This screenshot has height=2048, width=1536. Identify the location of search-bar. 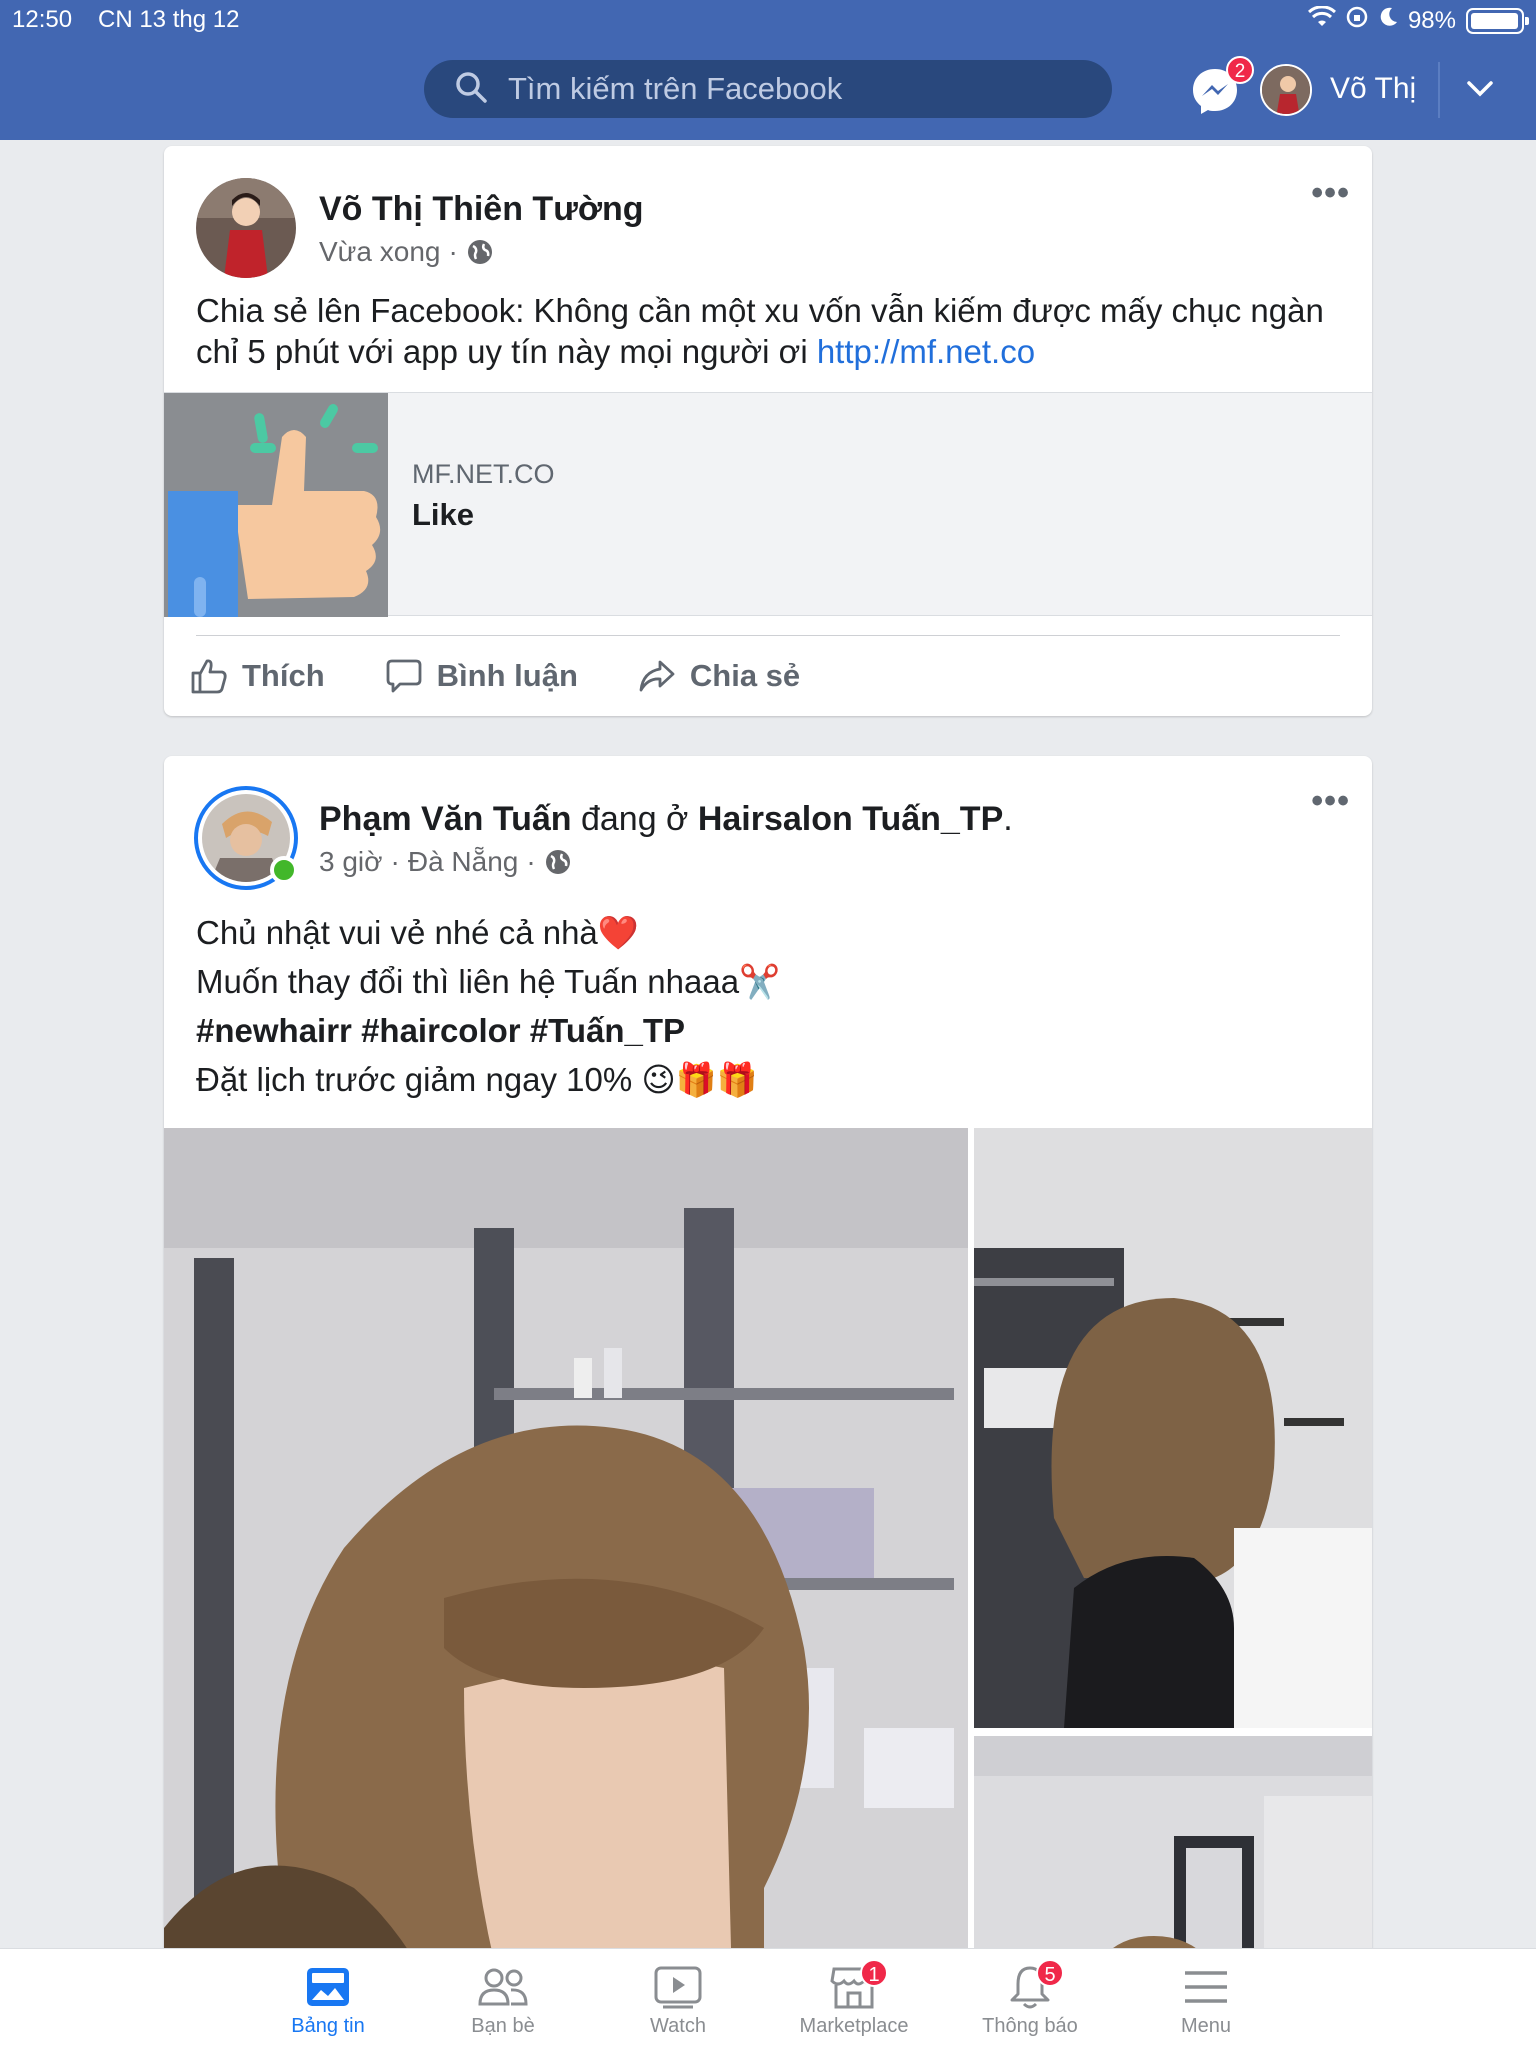
(768, 89).